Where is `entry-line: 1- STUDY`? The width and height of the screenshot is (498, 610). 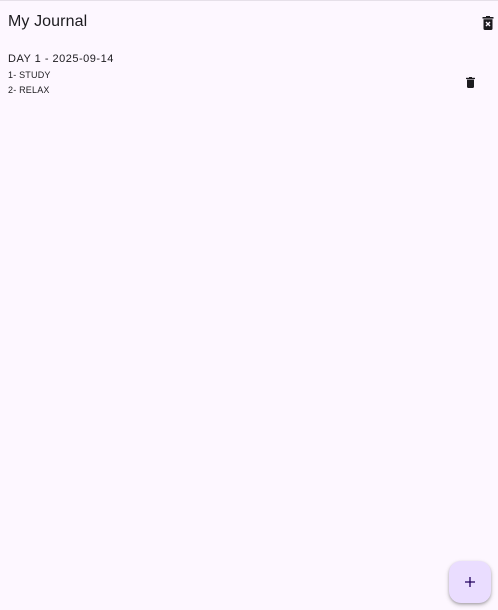
entry-line: 1- STUDY is located at coordinates (29, 75).